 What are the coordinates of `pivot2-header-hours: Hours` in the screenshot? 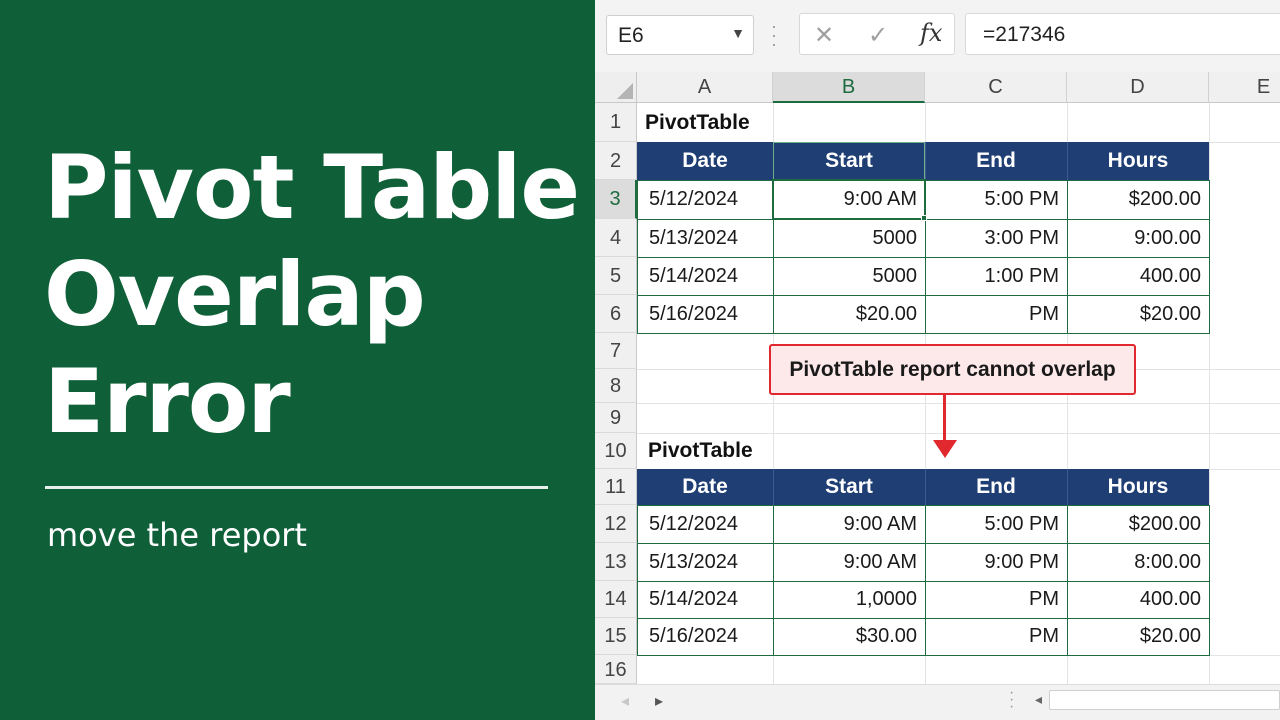 It's located at (1138, 487).